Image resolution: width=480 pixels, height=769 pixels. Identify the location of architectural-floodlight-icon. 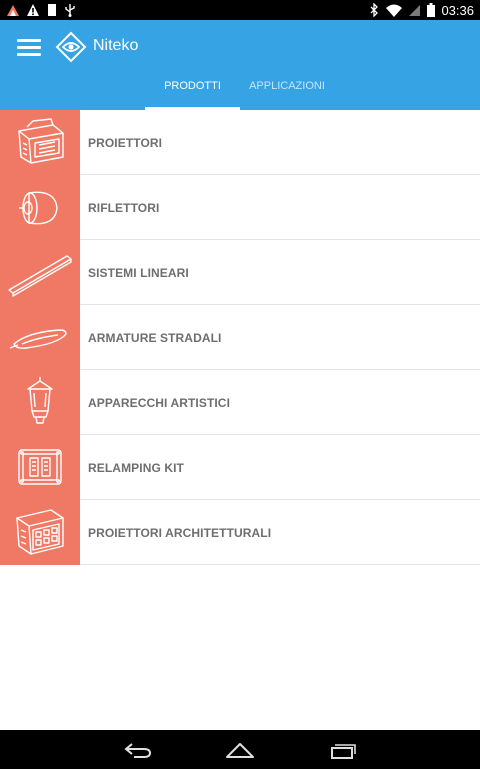
(40, 531).